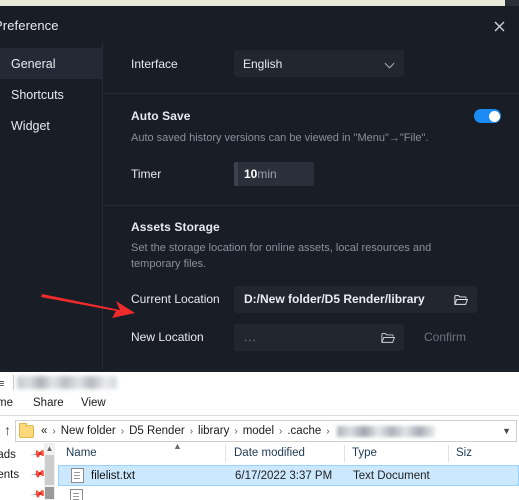 The image size is (519, 500). Describe the element at coordinates (7, 430) in the screenshot. I see `arrow-up-icon: ↑` at that location.